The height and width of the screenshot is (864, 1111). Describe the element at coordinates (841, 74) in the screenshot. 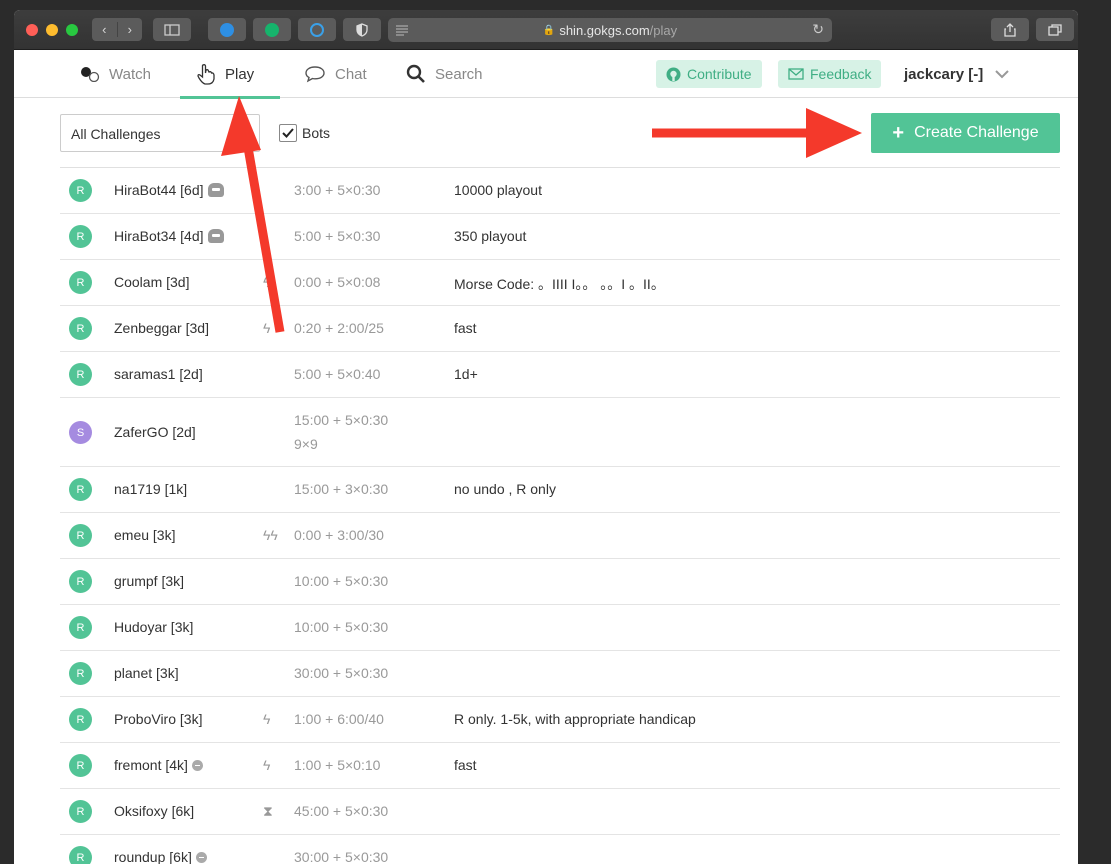

I see `feedback-label: Feedback` at that location.